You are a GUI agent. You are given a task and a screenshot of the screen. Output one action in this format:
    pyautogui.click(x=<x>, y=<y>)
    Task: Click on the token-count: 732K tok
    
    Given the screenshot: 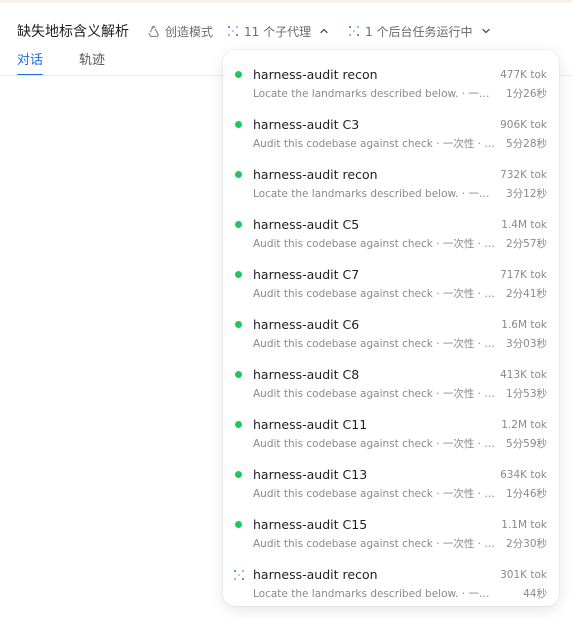 What is the action you would take?
    pyautogui.click(x=523, y=175)
    